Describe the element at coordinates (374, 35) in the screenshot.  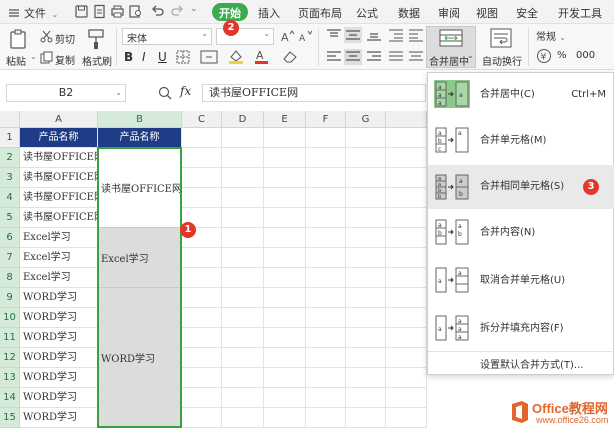
I see `align-bottom-icon` at that location.